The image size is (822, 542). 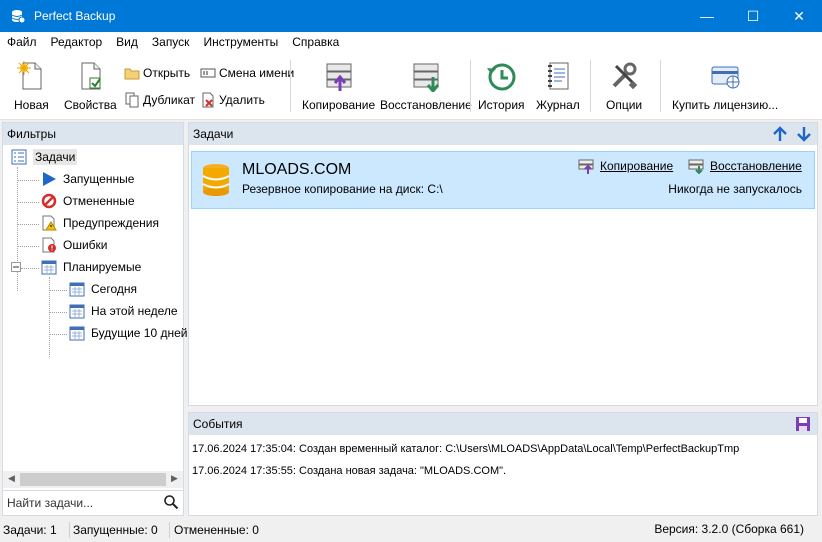 What do you see at coordinates (315, 42) in the screenshot?
I see `menu-help: Справка` at bounding box center [315, 42].